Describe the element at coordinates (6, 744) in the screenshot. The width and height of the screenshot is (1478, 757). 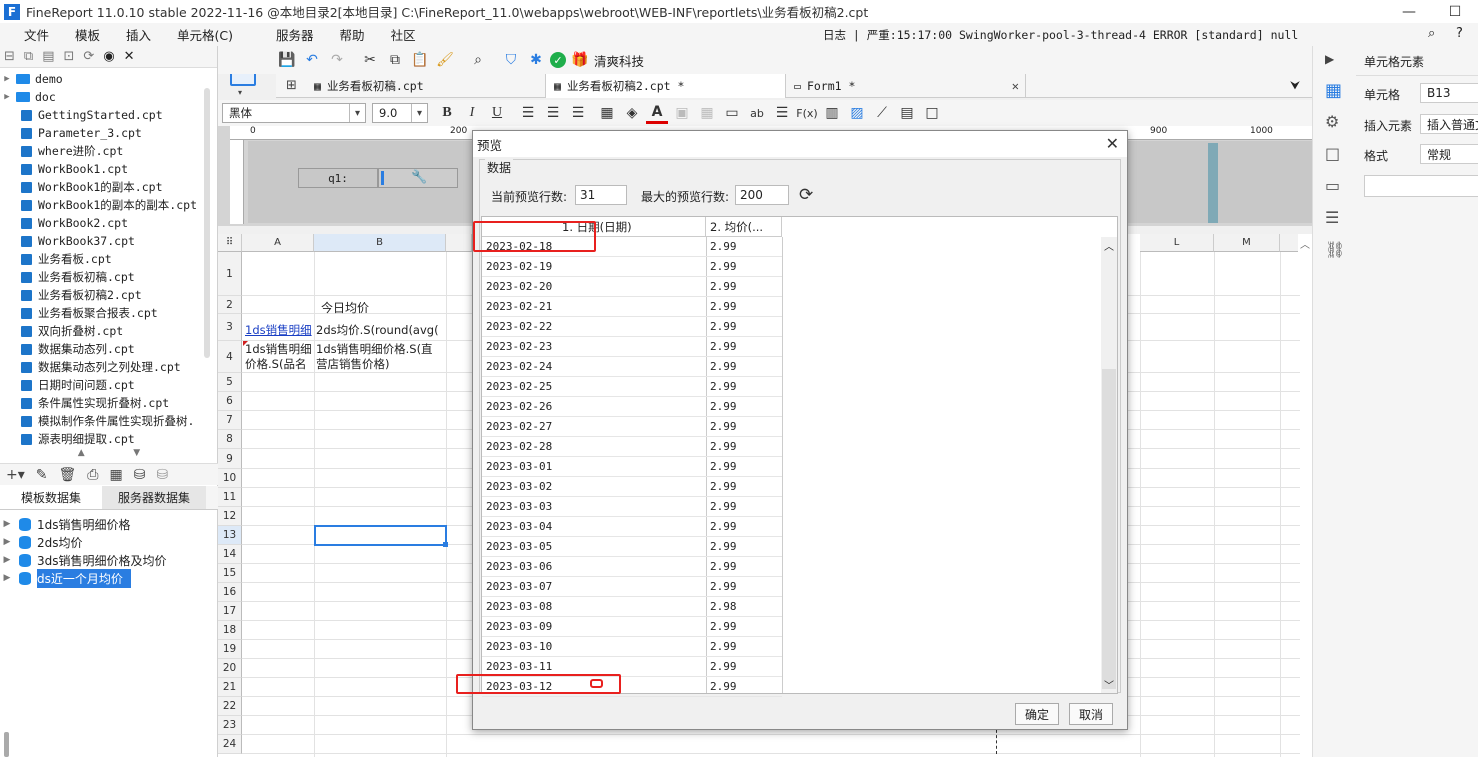
I see `dataset-scrollbar` at that location.